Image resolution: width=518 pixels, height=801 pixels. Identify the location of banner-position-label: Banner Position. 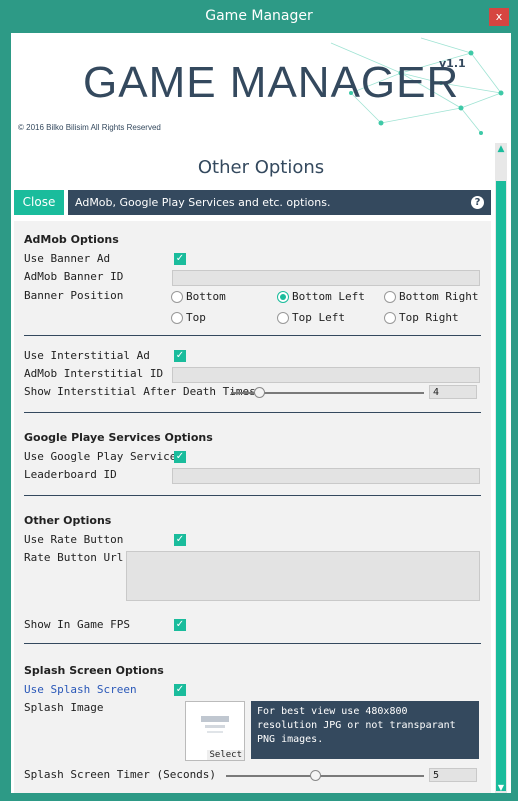
(74, 295).